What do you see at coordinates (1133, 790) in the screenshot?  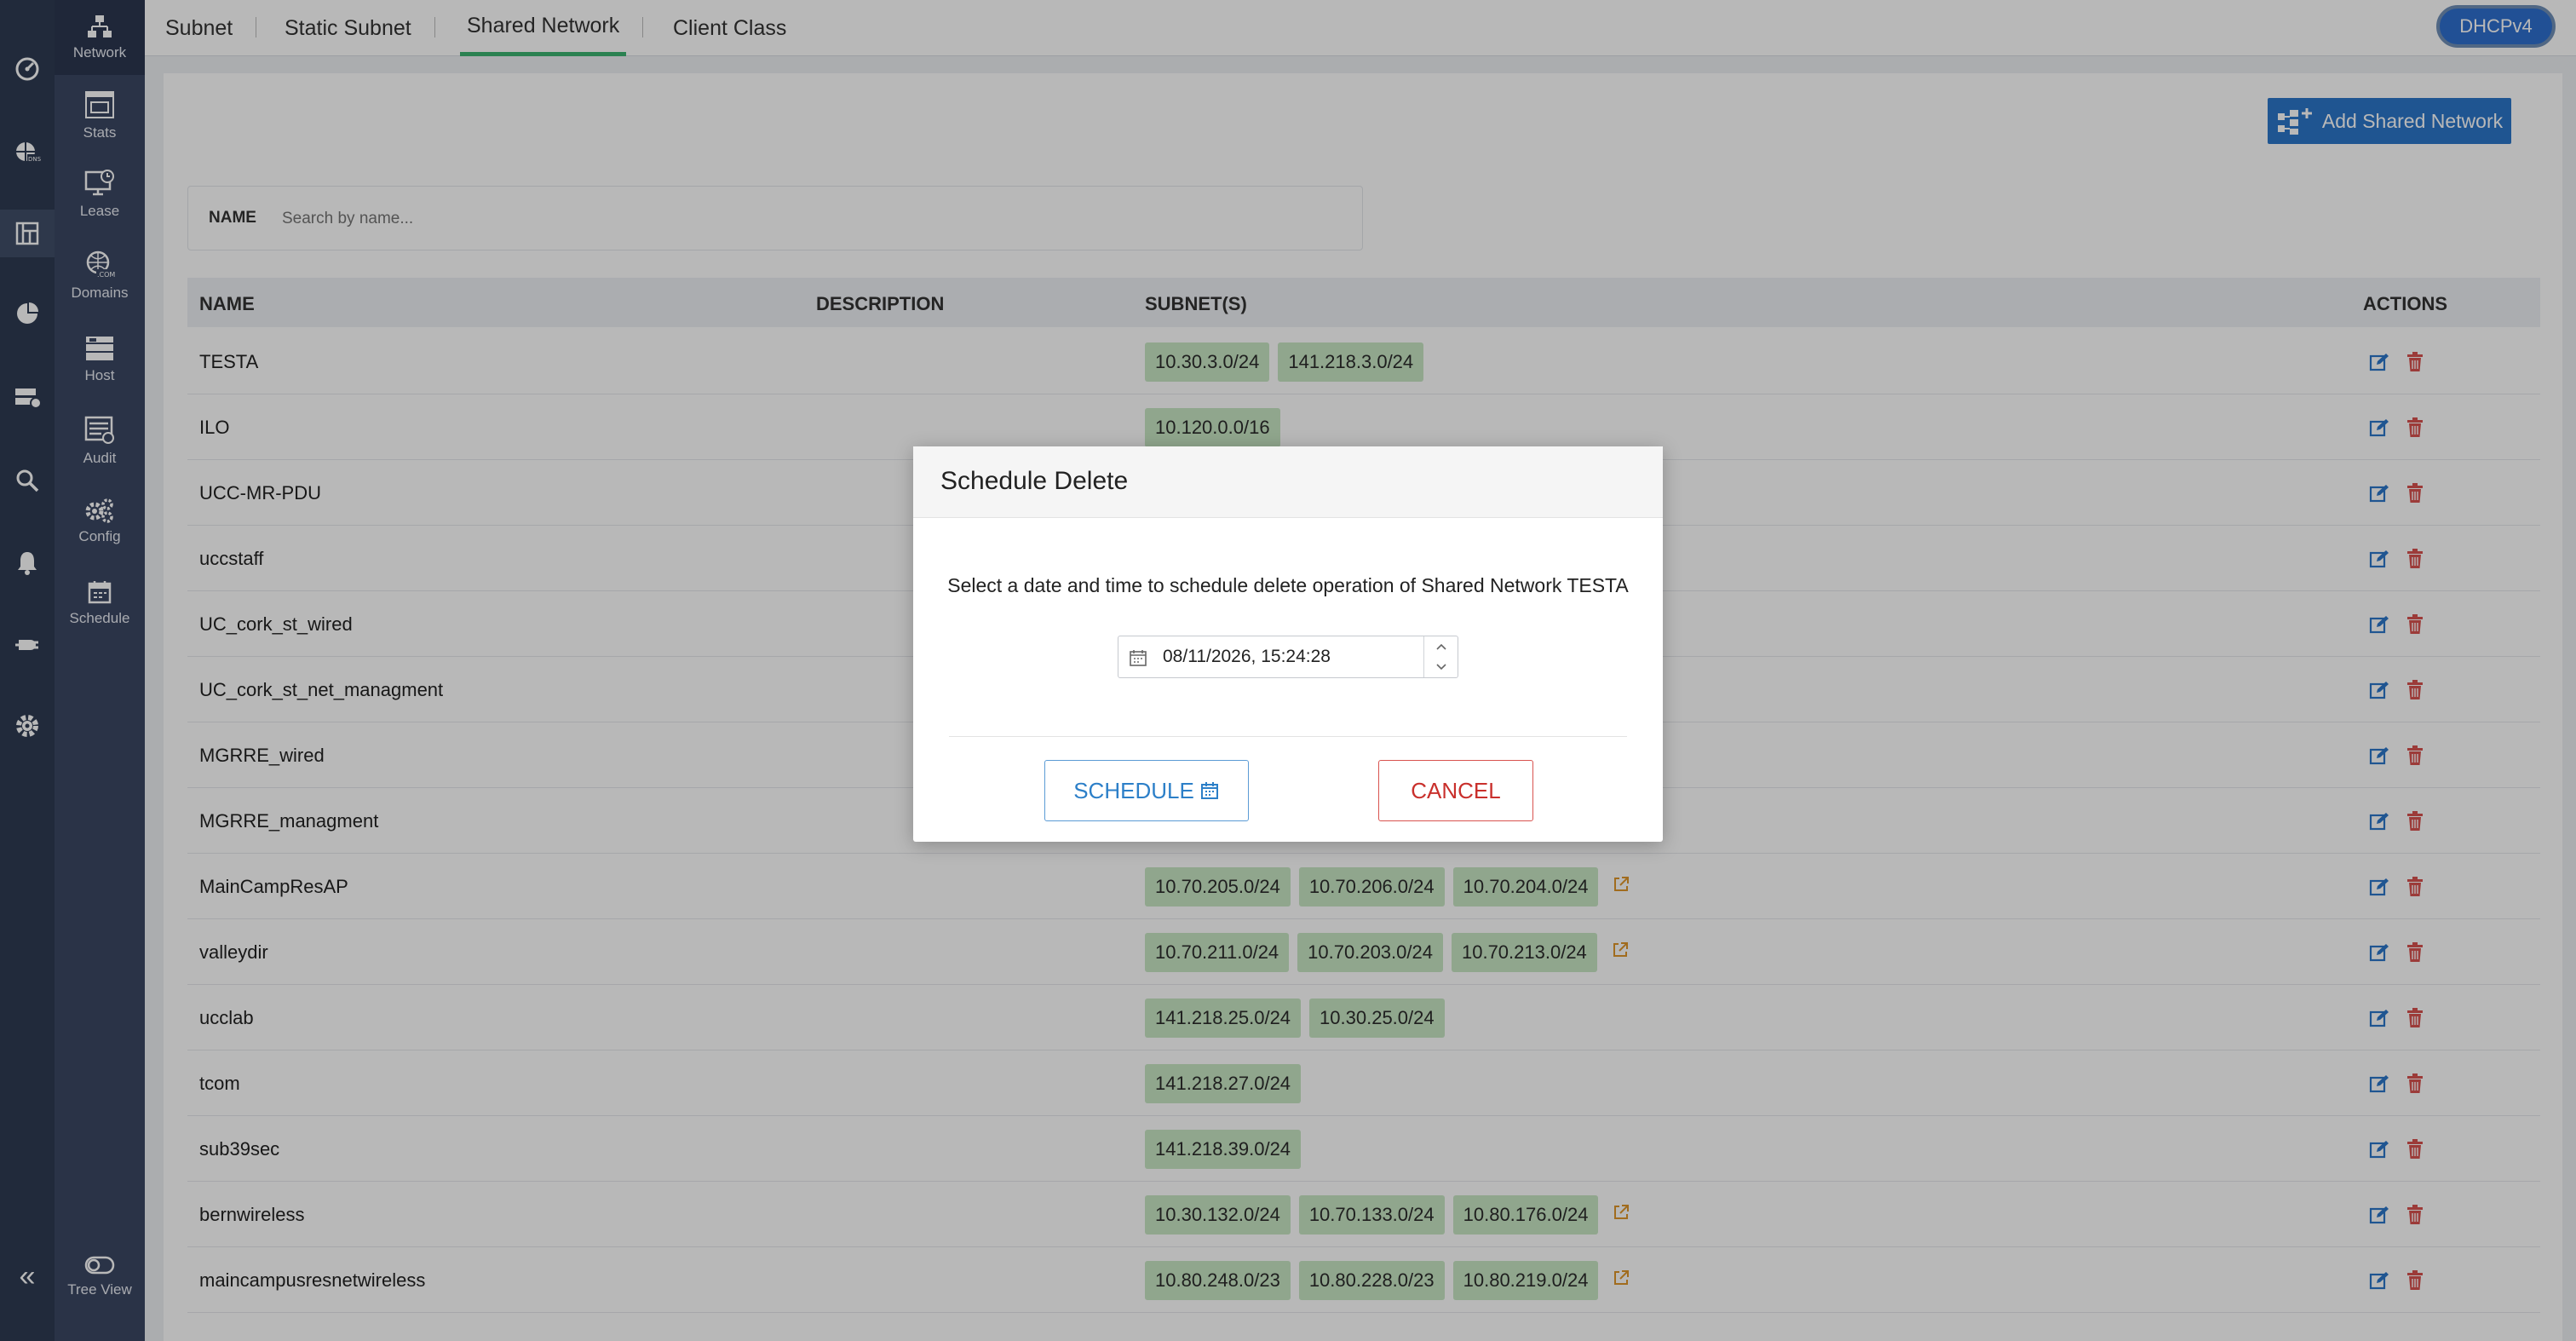 I see `schedule-button-label: SCHEDULE` at bounding box center [1133, 790].